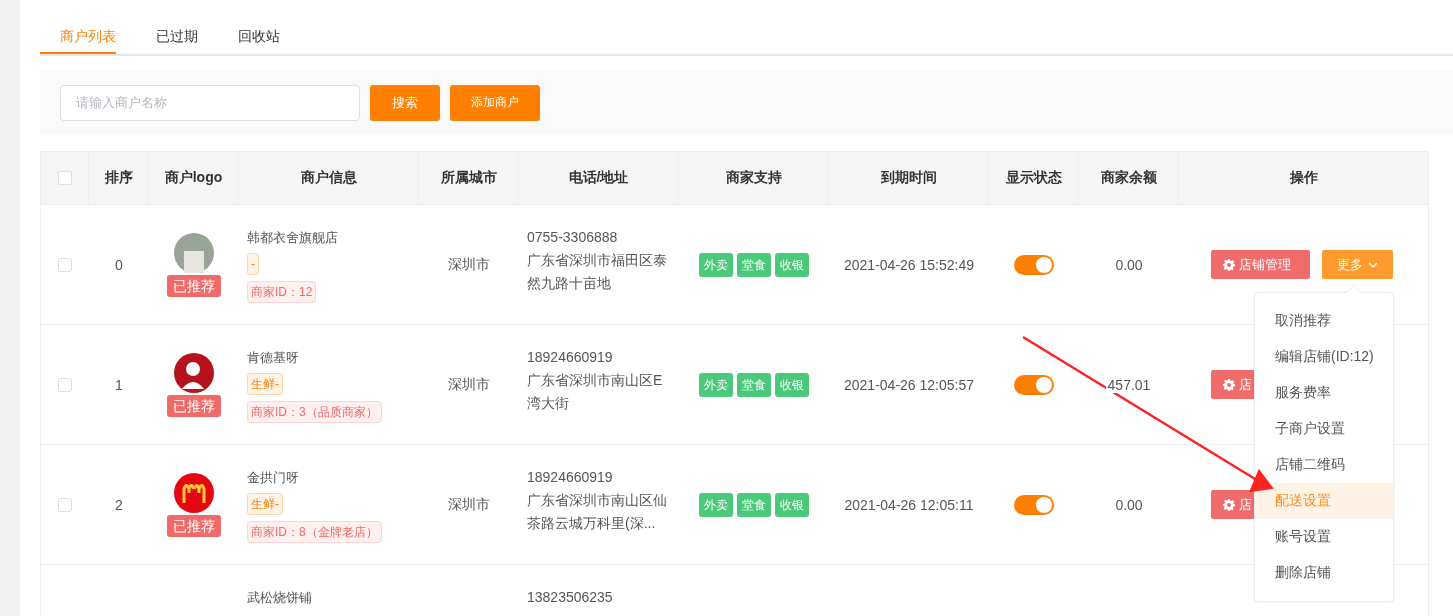 The width and height of the screenshot is (1453, 616). What do you see at coordinates (1128, 178) in the screenshot?
I see `column-header: 商家余额` at bounding box center [1128, 178].